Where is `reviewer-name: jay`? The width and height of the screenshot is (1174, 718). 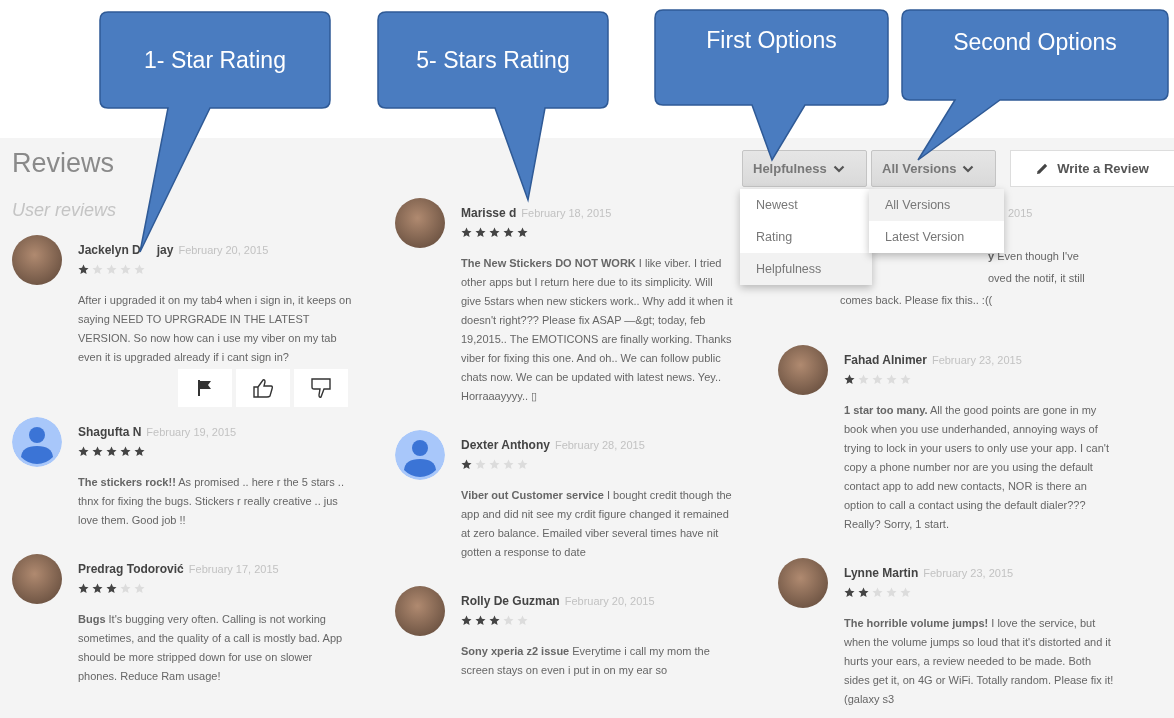 reviewer-name: jay is located at coordinates (165, 250).